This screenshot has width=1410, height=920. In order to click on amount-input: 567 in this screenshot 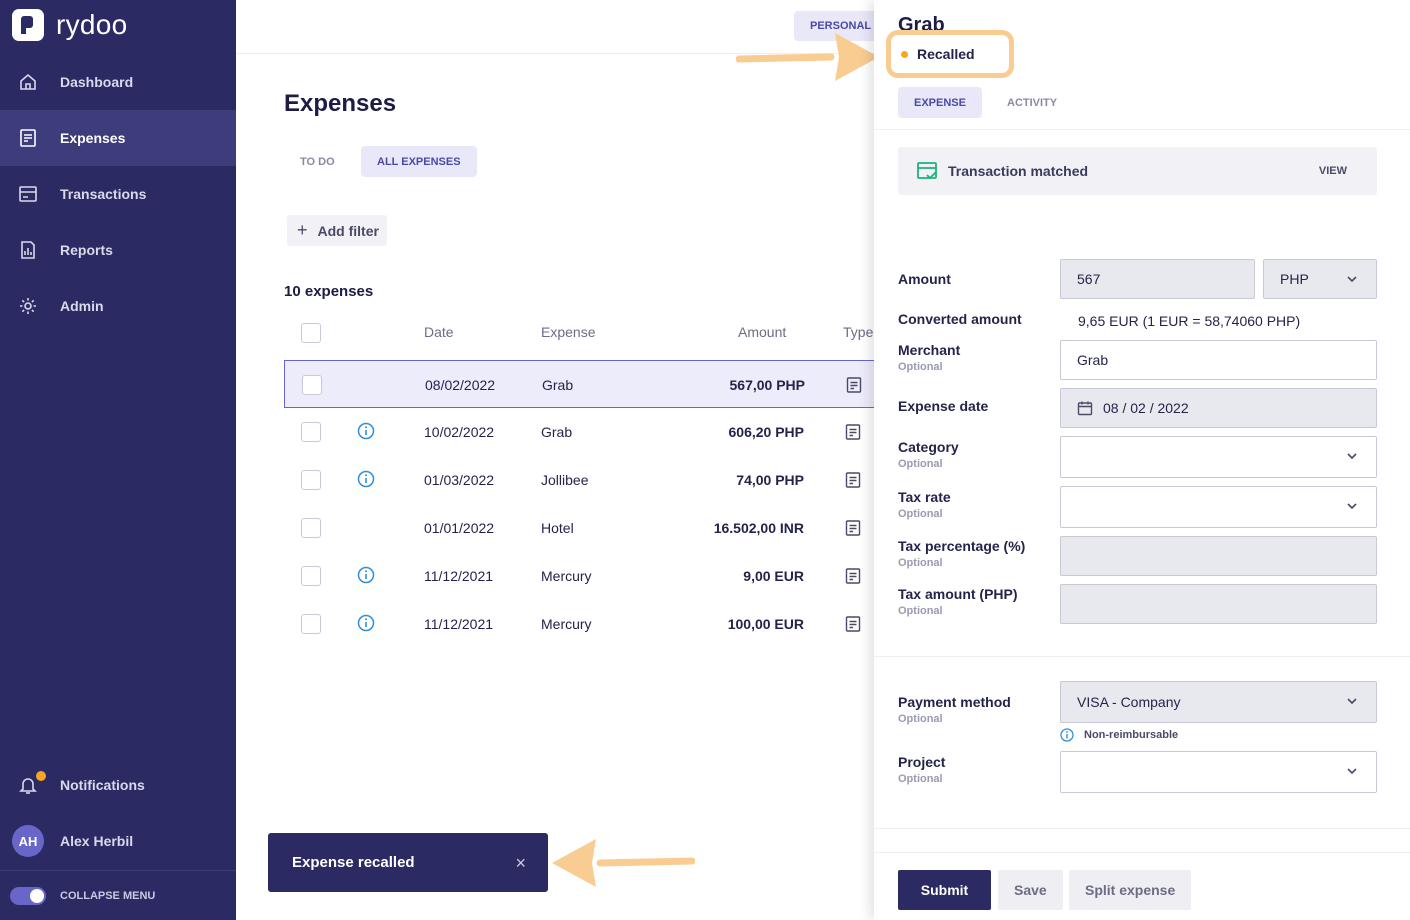, I will do `click(1157, 279)`.